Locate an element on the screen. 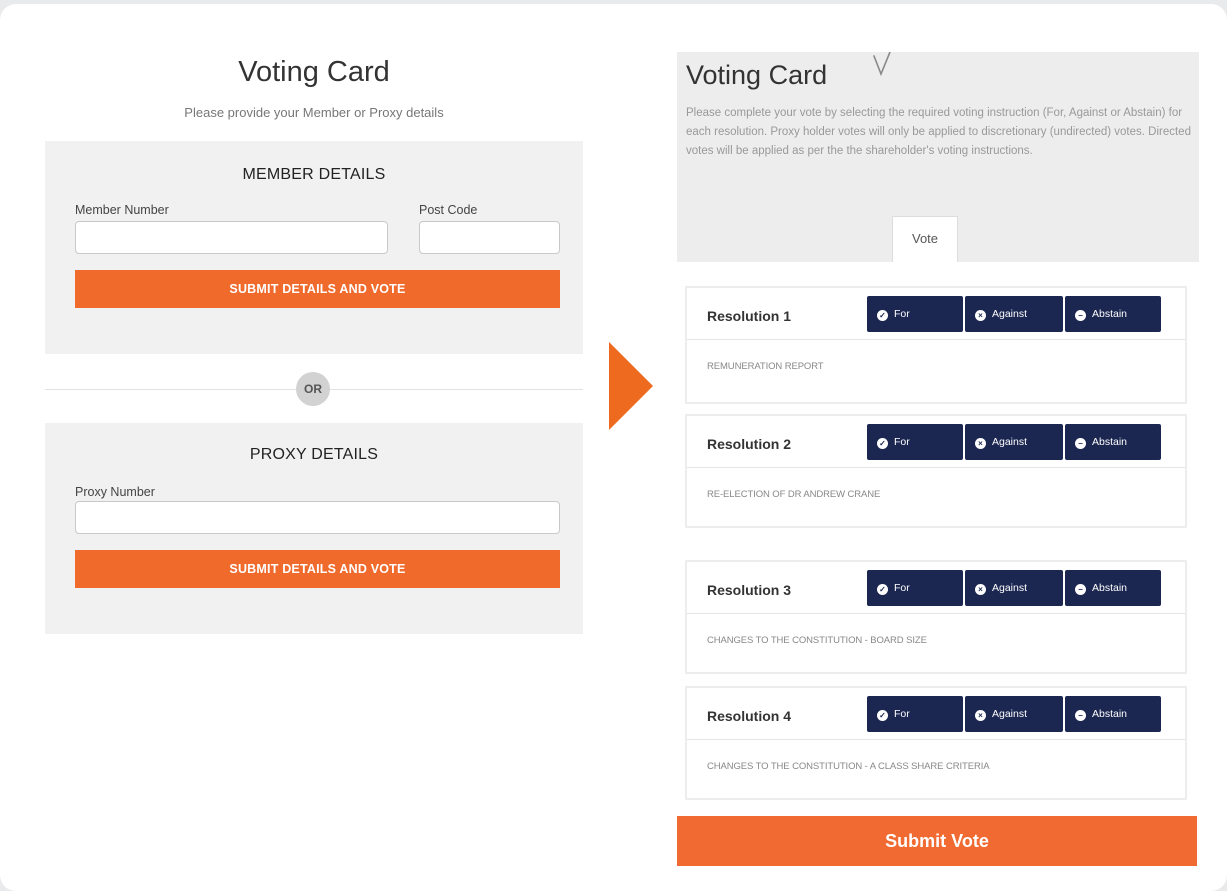  resolution-name: Resolution 4 is located at coordinates (749, 716).